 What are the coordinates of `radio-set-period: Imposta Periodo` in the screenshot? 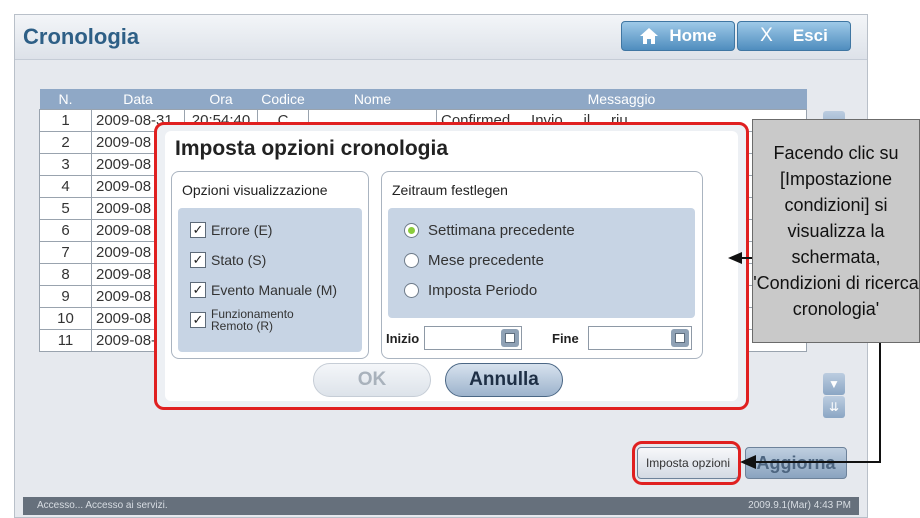 It's located at (470, 290).